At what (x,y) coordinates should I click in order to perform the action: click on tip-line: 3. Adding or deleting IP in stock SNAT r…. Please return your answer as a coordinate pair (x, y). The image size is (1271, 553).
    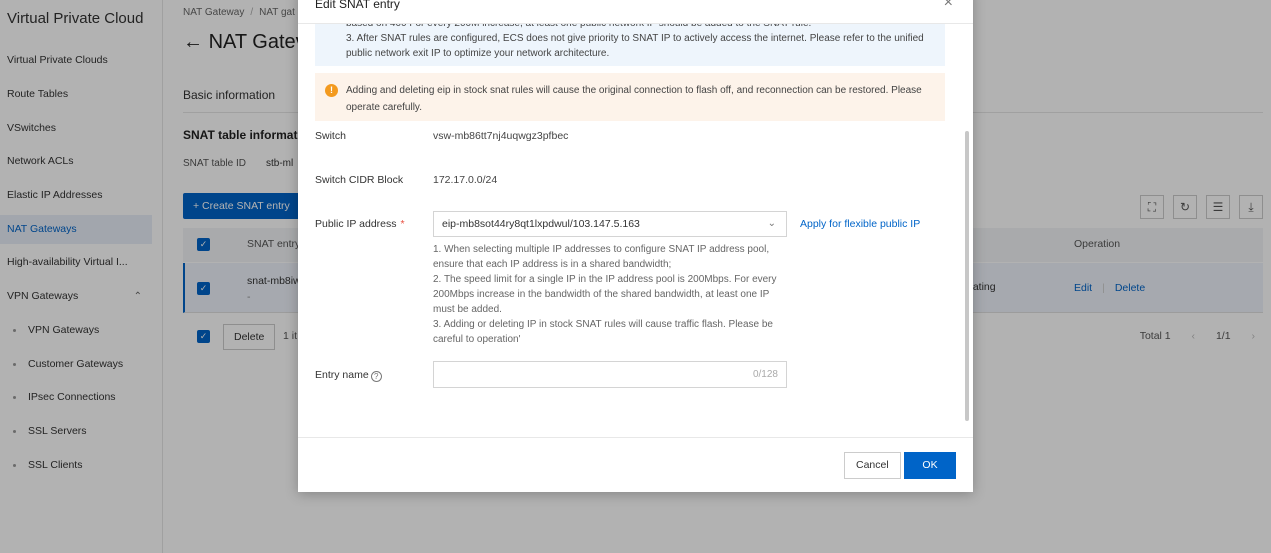
    Looking at the image, I should click on (603, 324).